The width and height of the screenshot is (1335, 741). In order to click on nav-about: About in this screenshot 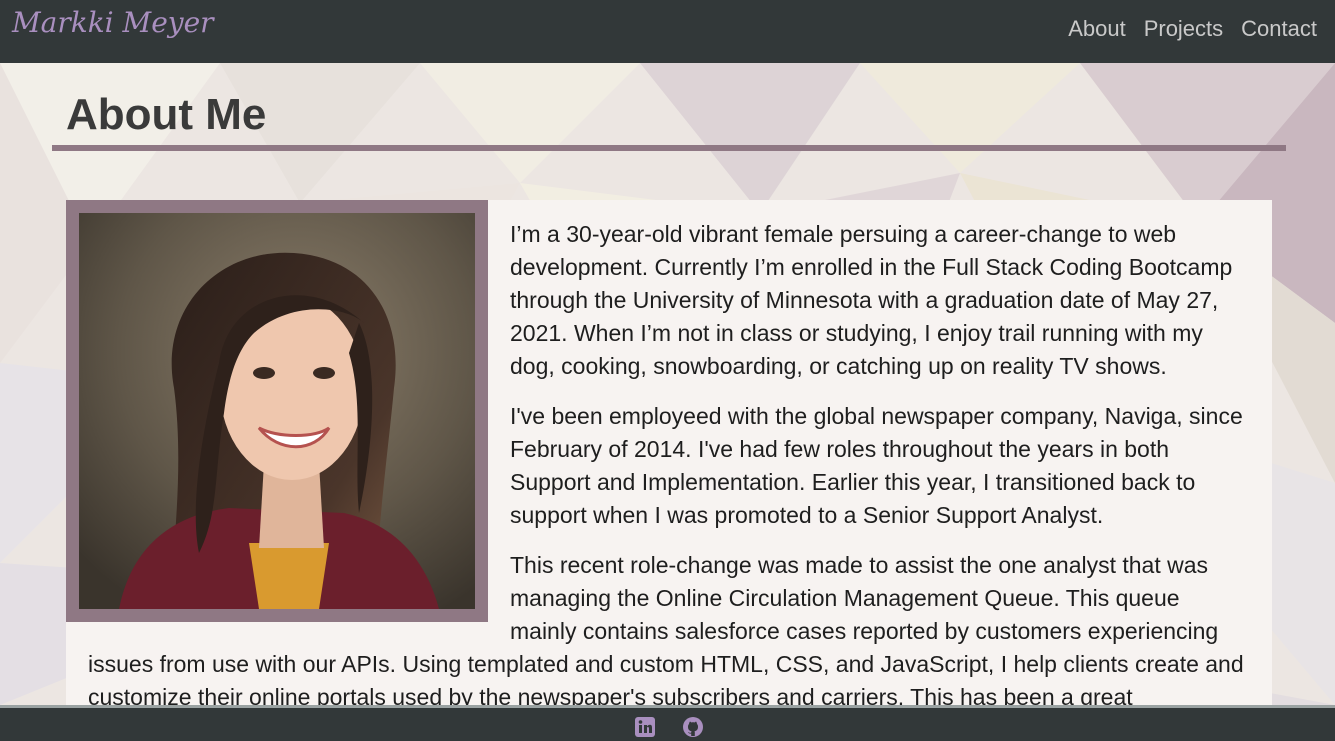, I will do `click(1097, 29)`.